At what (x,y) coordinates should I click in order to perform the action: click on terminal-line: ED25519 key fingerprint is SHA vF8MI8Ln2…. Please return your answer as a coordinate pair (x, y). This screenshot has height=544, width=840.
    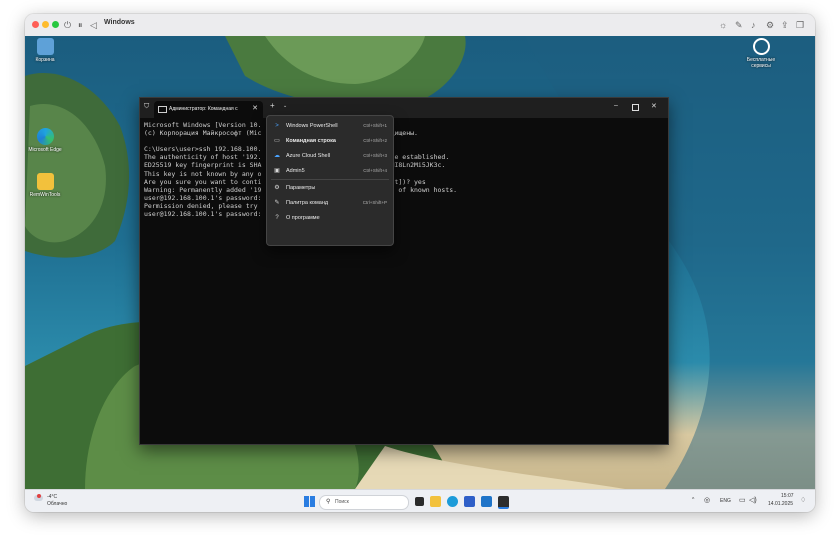
    Looking at the image, I should click on (295, 165).